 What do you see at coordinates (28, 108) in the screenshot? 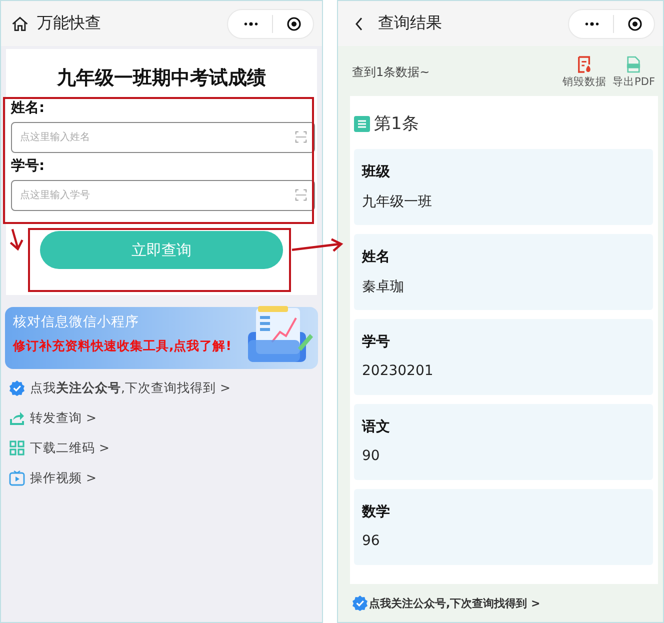
I see `field-label: 姓名:` at bounding box center [28, 108].